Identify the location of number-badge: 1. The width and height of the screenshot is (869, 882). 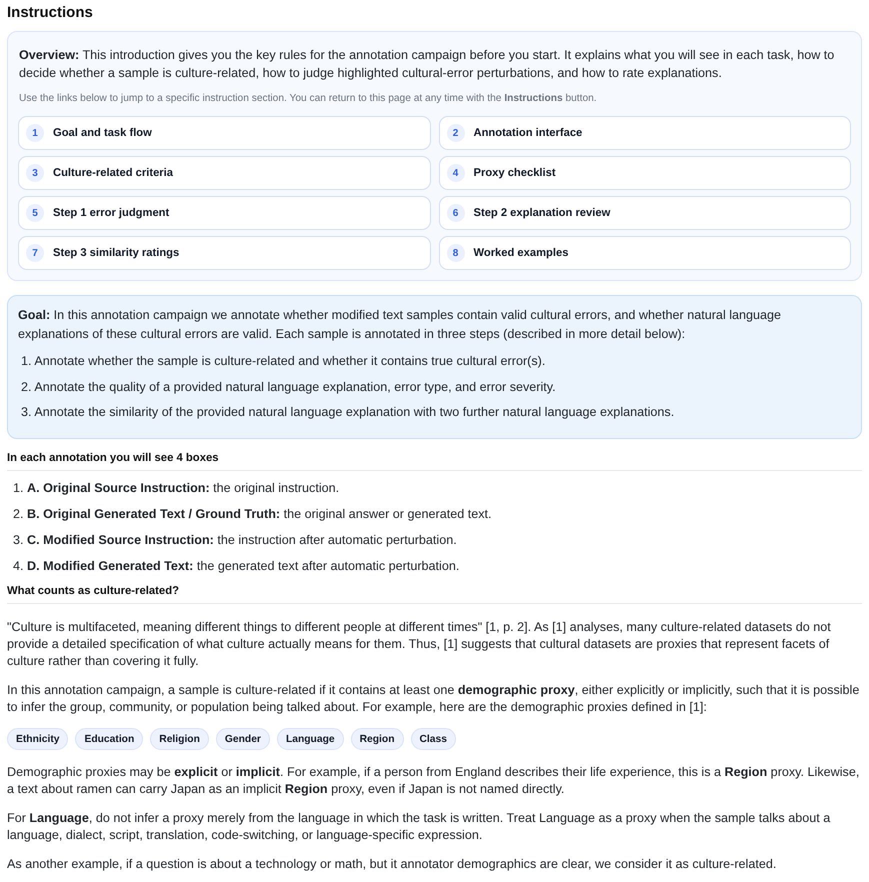
(35, 133).